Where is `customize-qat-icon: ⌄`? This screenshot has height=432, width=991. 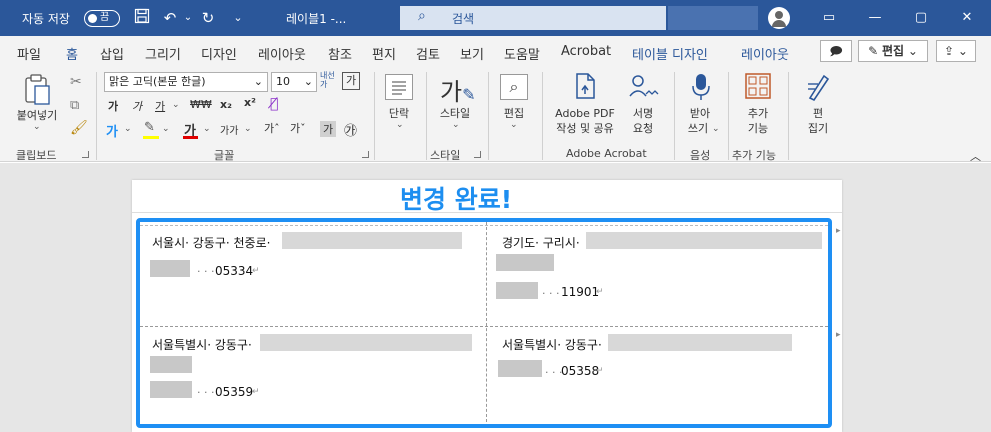 customize-qat-icon: ⌄ is located at coordinates (238, 18).